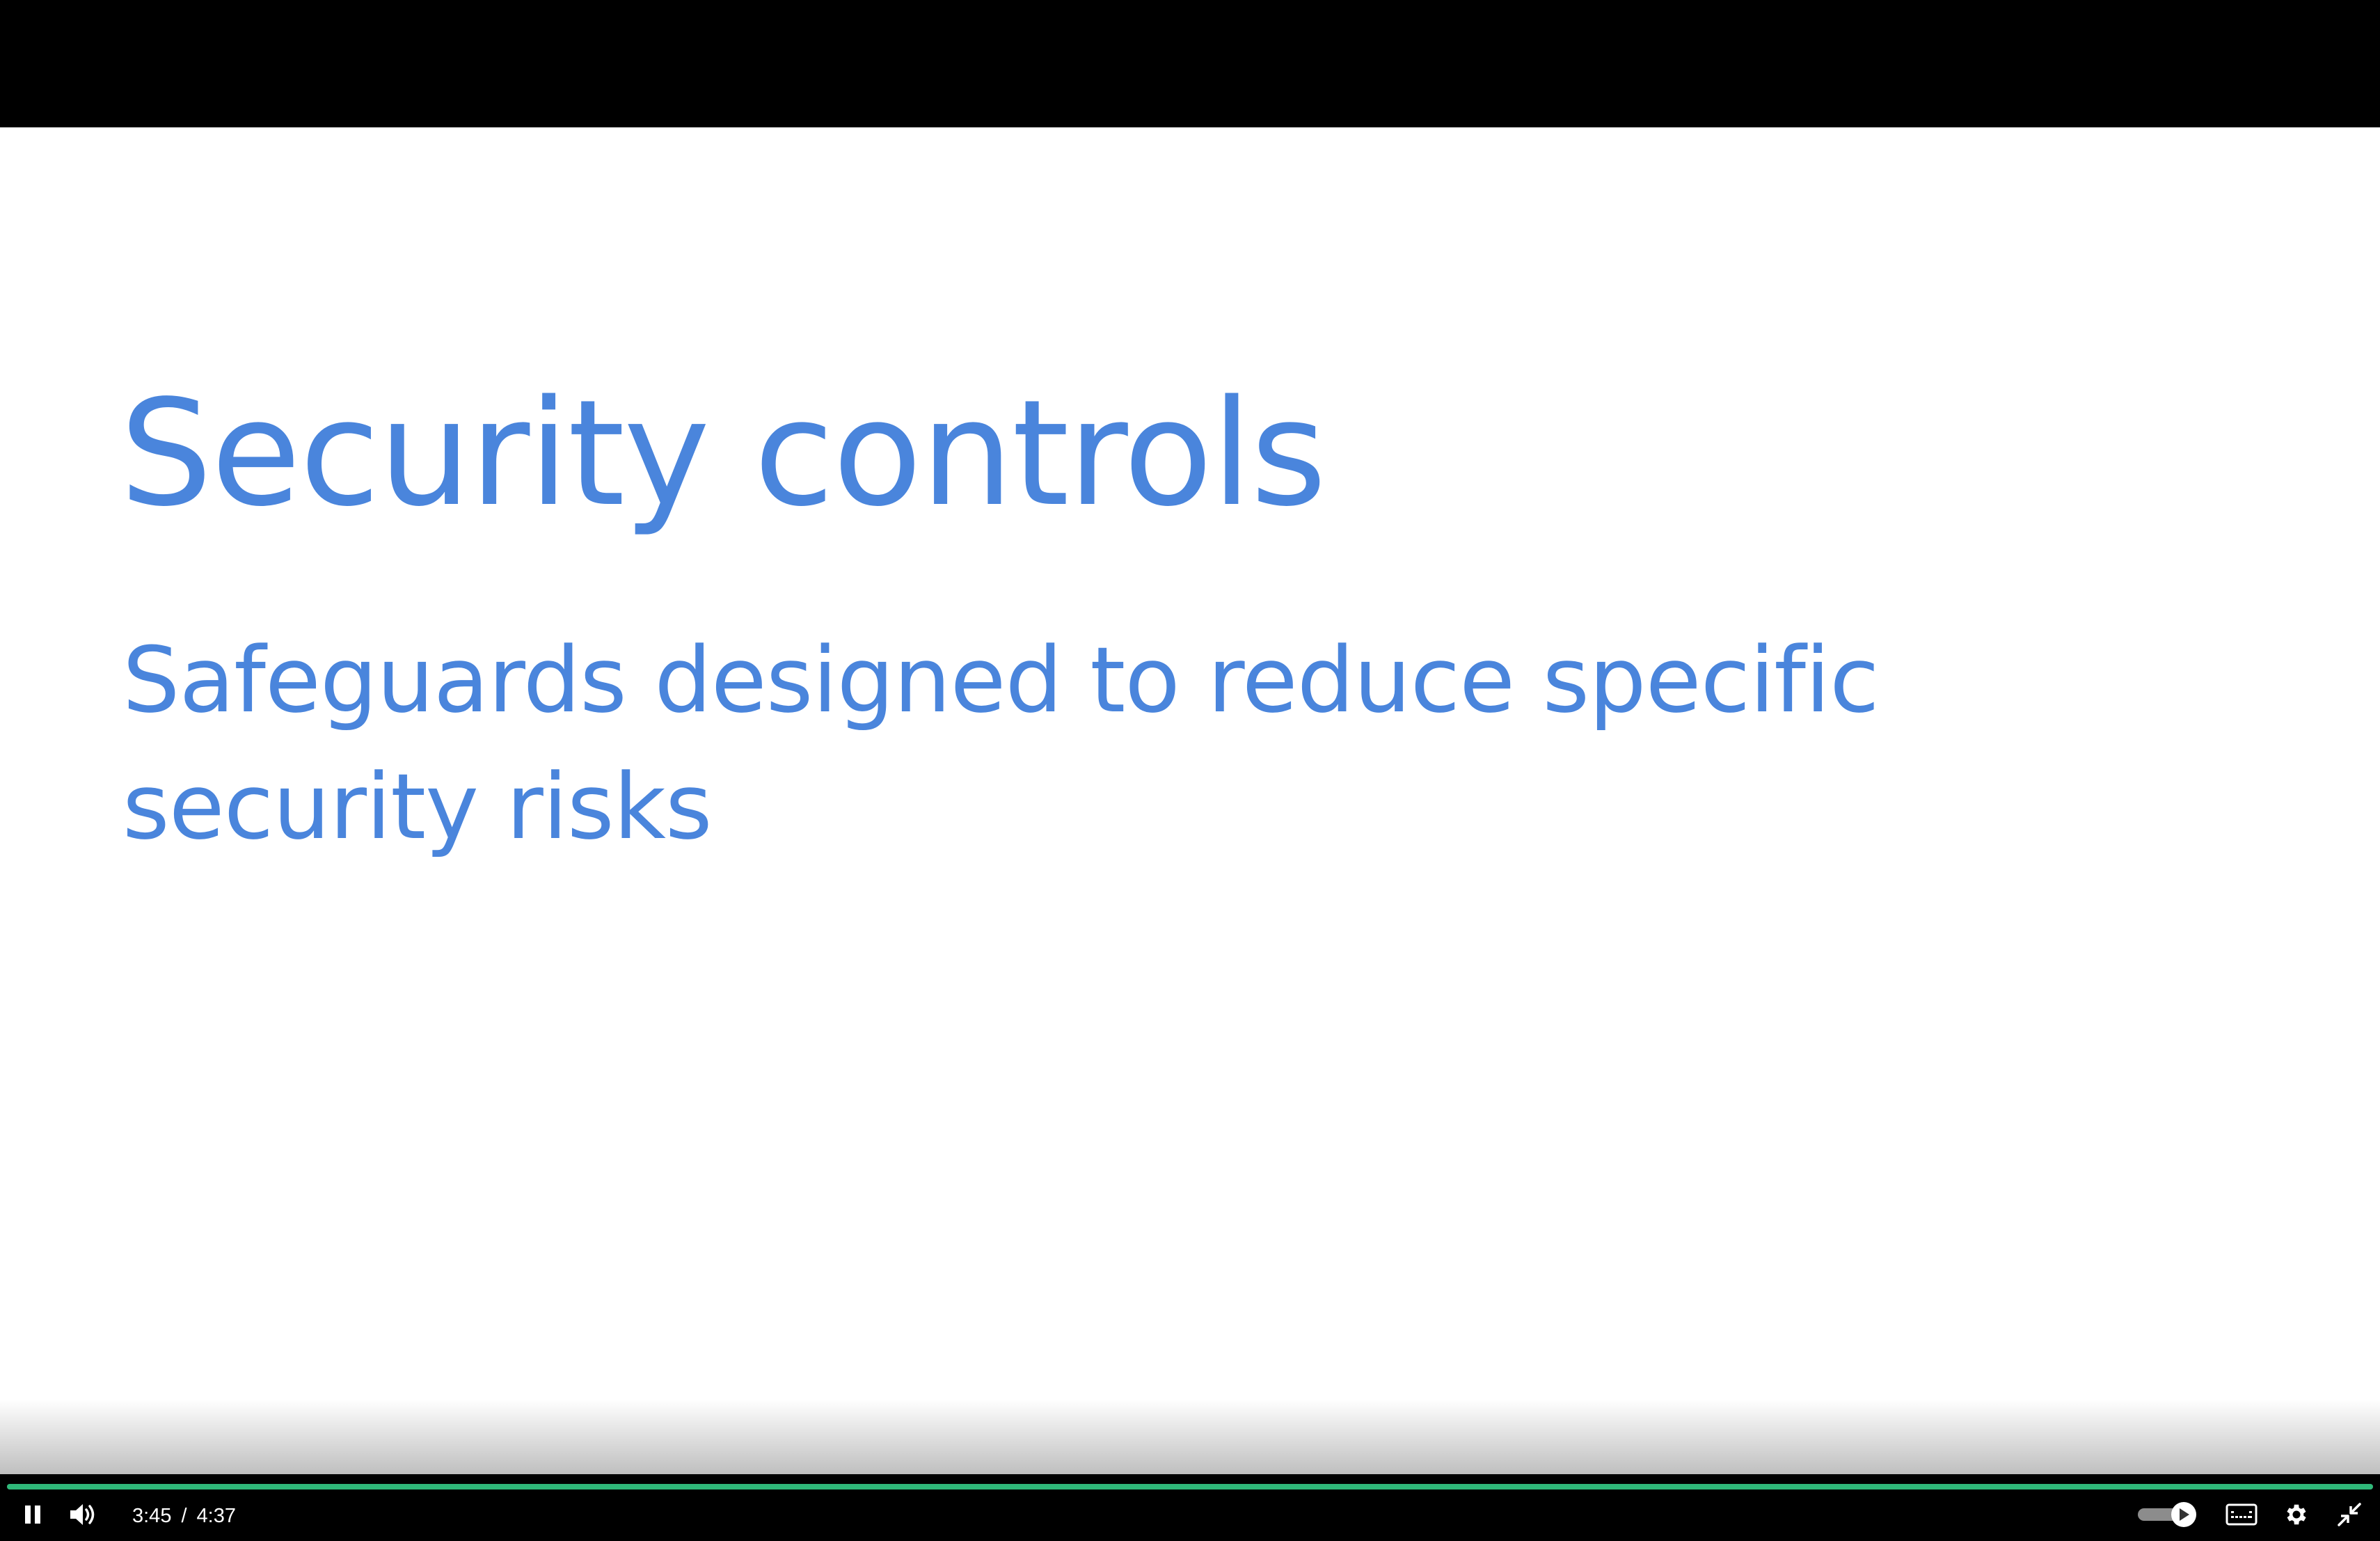  I want to click on exit-fullscreen-icon, so click(2349, 1516).